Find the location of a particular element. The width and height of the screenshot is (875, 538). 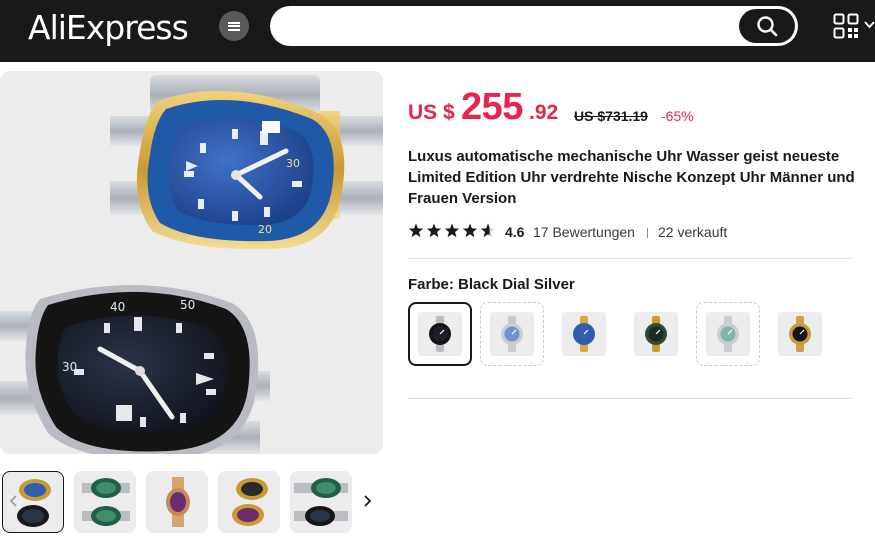

price-decimal: .92 is located at coordinates (544, 112).